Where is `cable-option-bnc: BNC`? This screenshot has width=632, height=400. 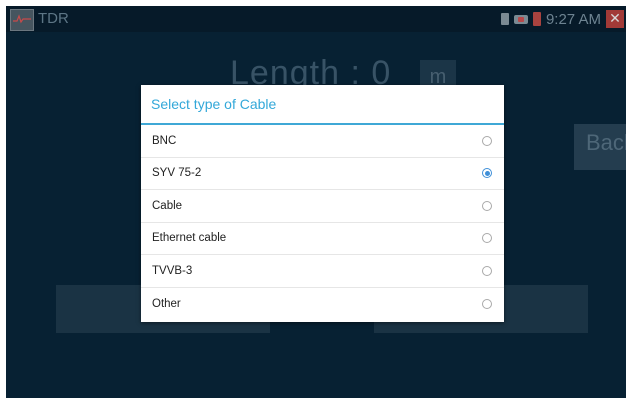
cable-option-bnc: BNC is located at coordinates (322, 141).